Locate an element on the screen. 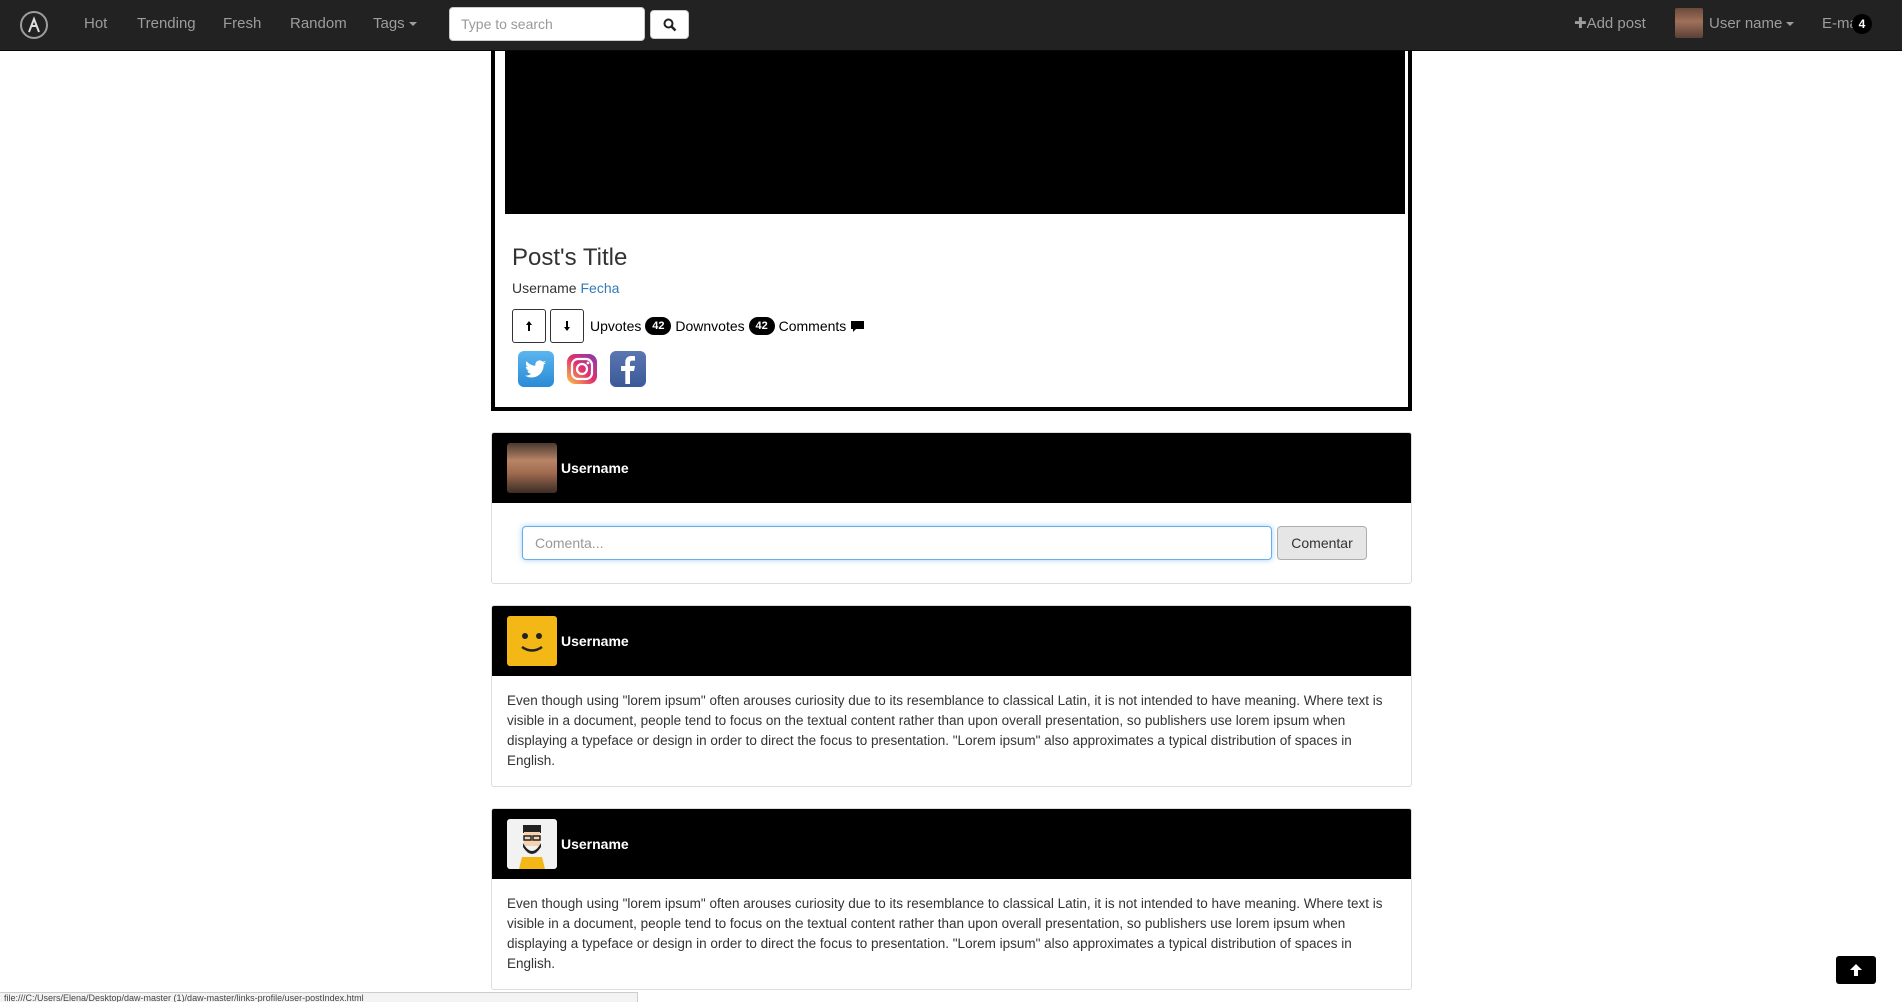 Image resolution: width=1902 pixels, height=1002 pixels. comments-label: Comments is located at coordinates (813, 326).